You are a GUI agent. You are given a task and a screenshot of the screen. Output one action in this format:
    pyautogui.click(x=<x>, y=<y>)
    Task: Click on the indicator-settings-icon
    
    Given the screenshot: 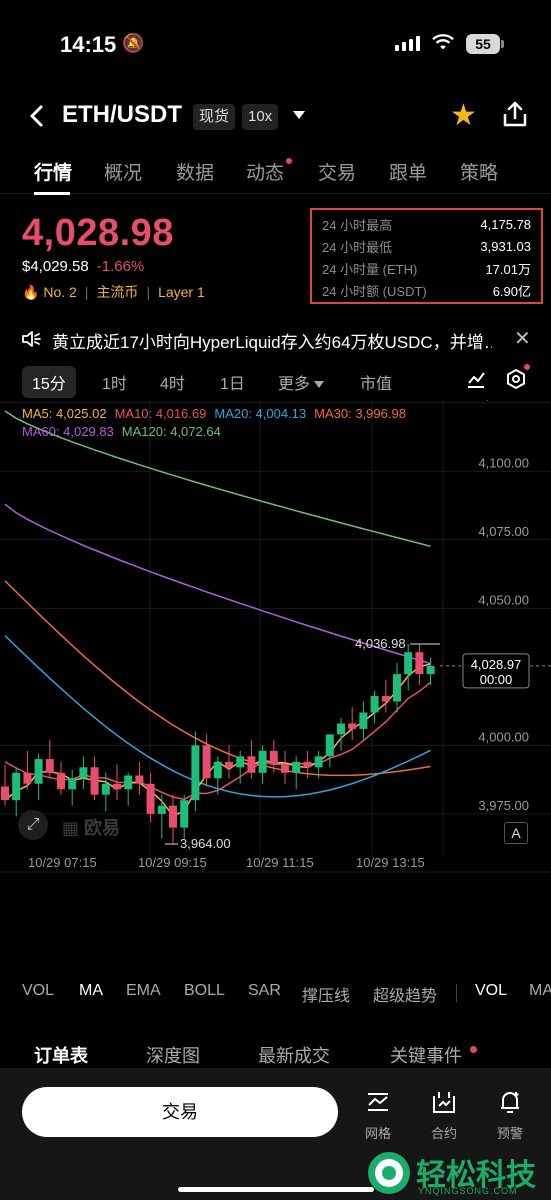 What is the action you would take?
    pyautogui.click(x=516, y=379)
    